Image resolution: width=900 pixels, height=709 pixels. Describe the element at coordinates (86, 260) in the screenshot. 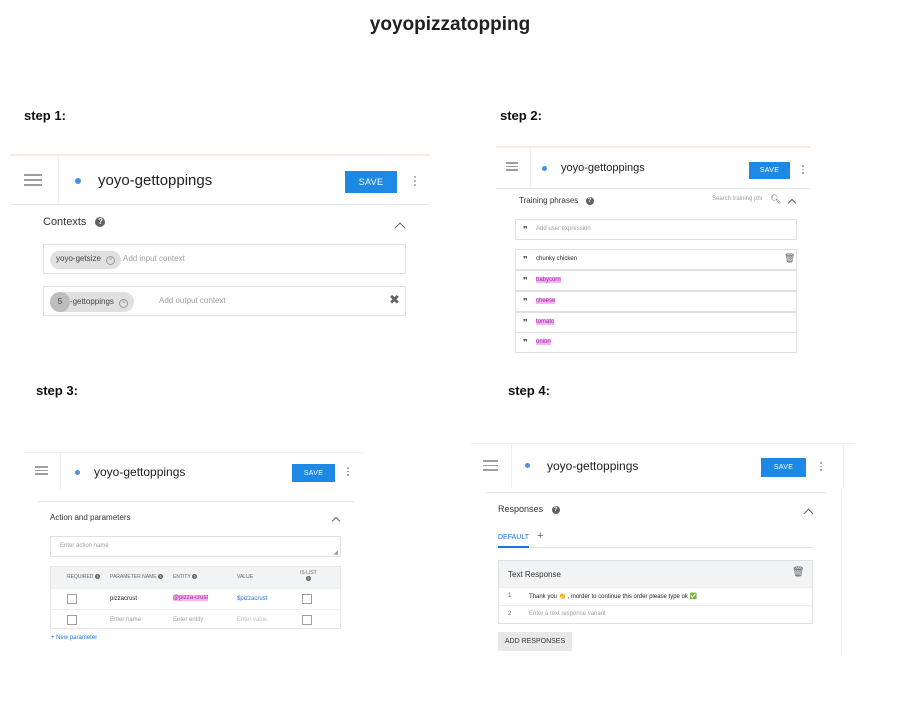

I see `context-chip: yoyo-getsize ×` at that location.